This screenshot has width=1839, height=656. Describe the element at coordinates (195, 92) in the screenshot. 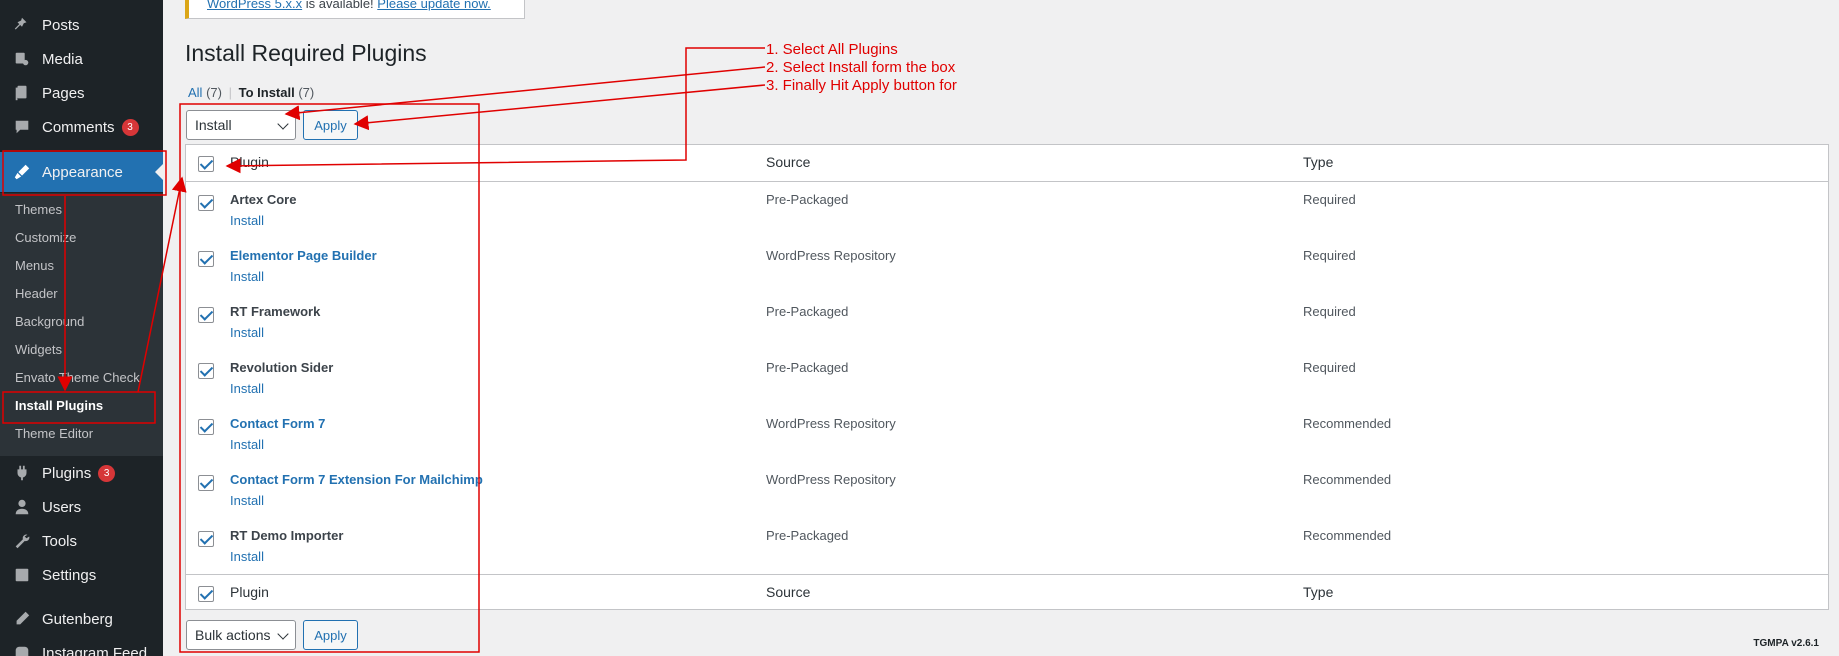

I see `view-all-link: All` at that location.